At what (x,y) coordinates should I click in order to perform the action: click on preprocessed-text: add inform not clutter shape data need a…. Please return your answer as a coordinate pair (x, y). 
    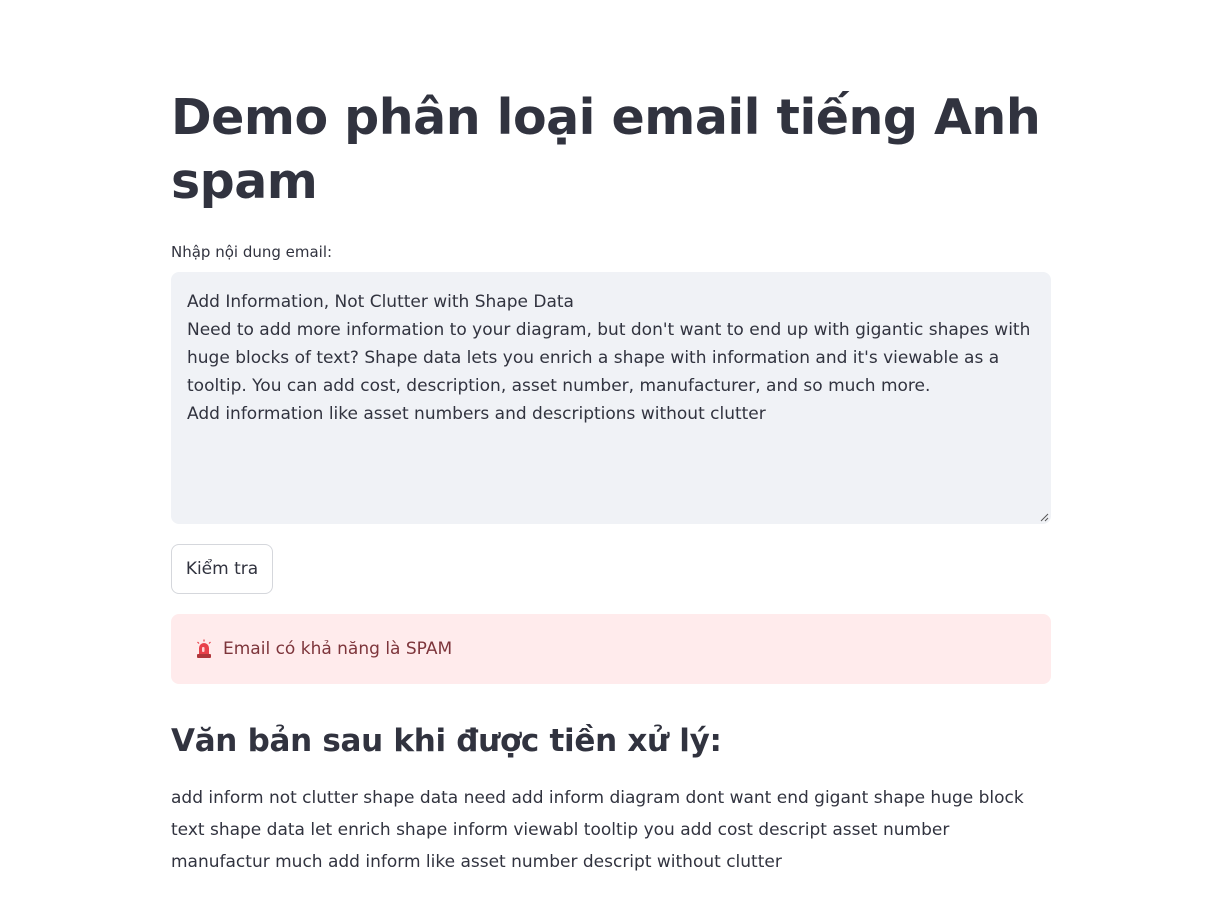
    Looking at the image, I should click on (597, 830).